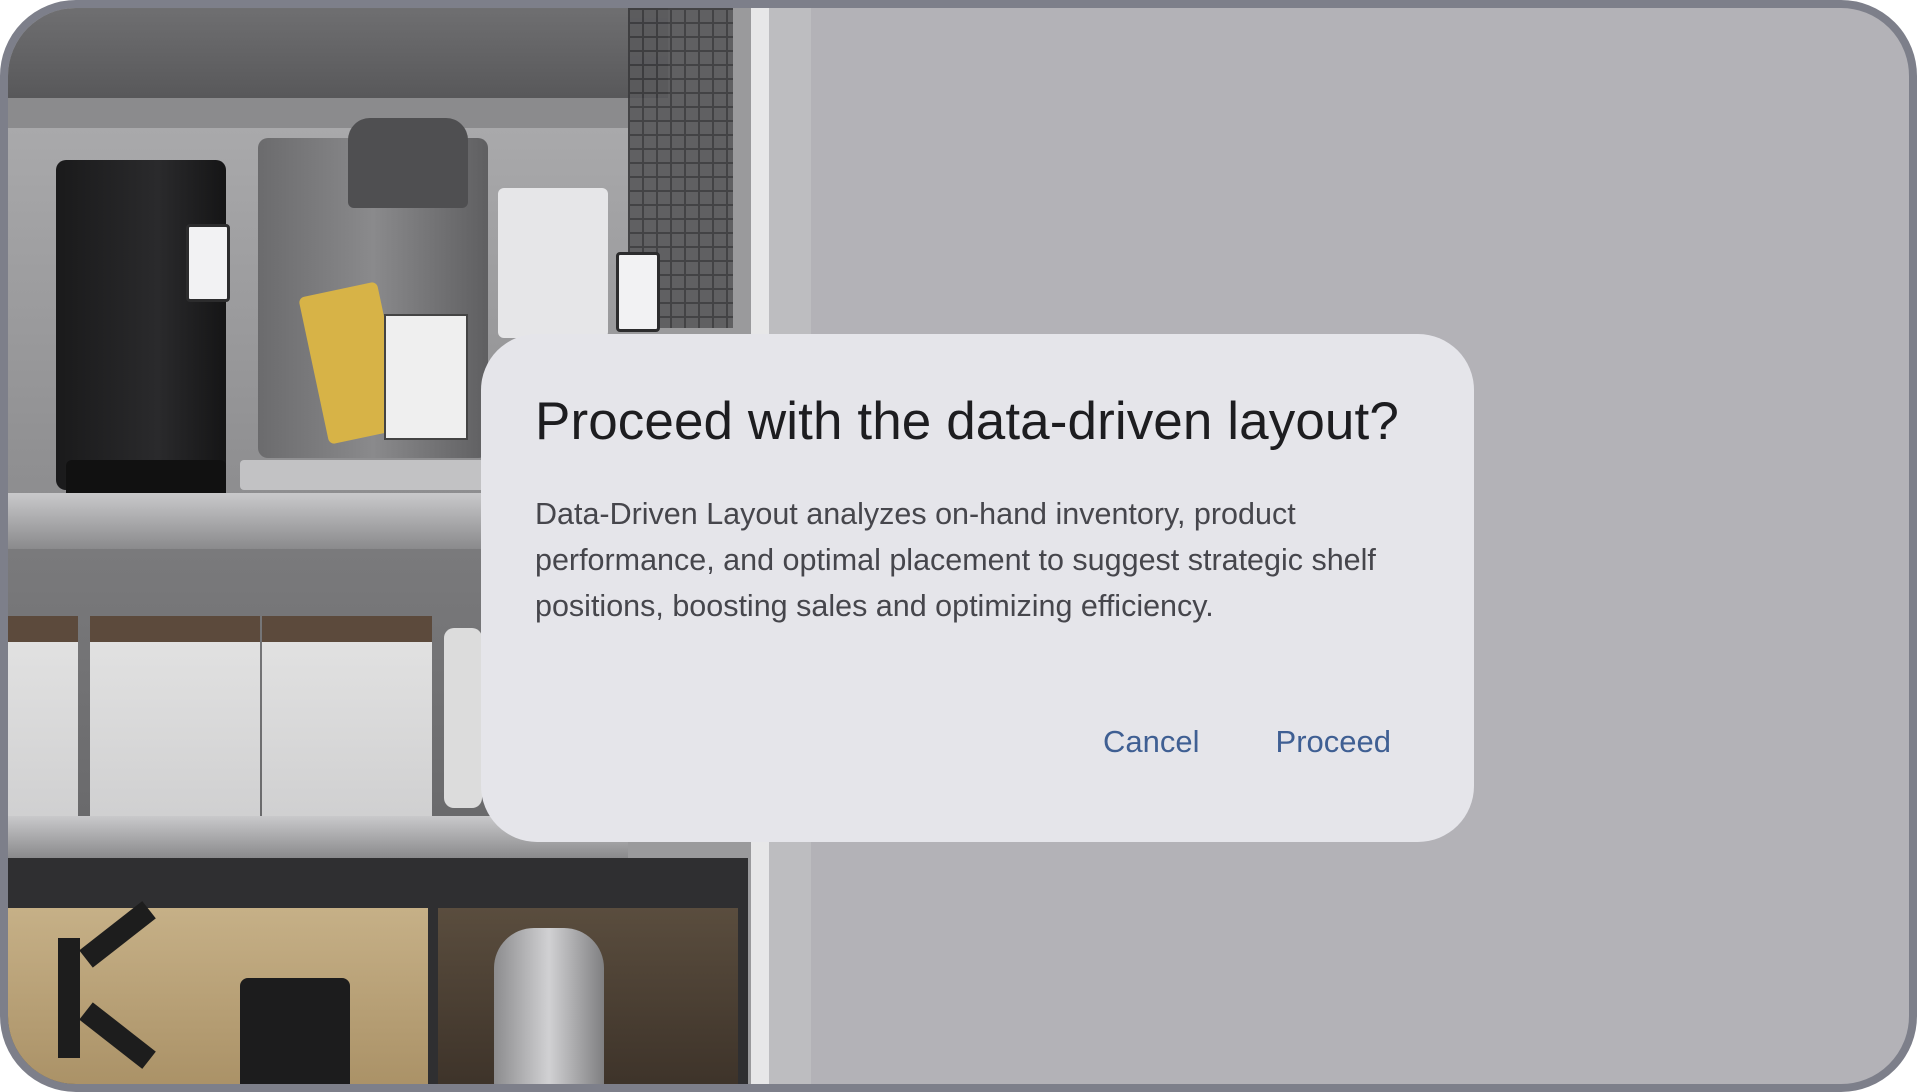 The image size is (1917, 1092). I want to click on dialog-title: Proceed with the data-driven layout?, so click(967, 421).